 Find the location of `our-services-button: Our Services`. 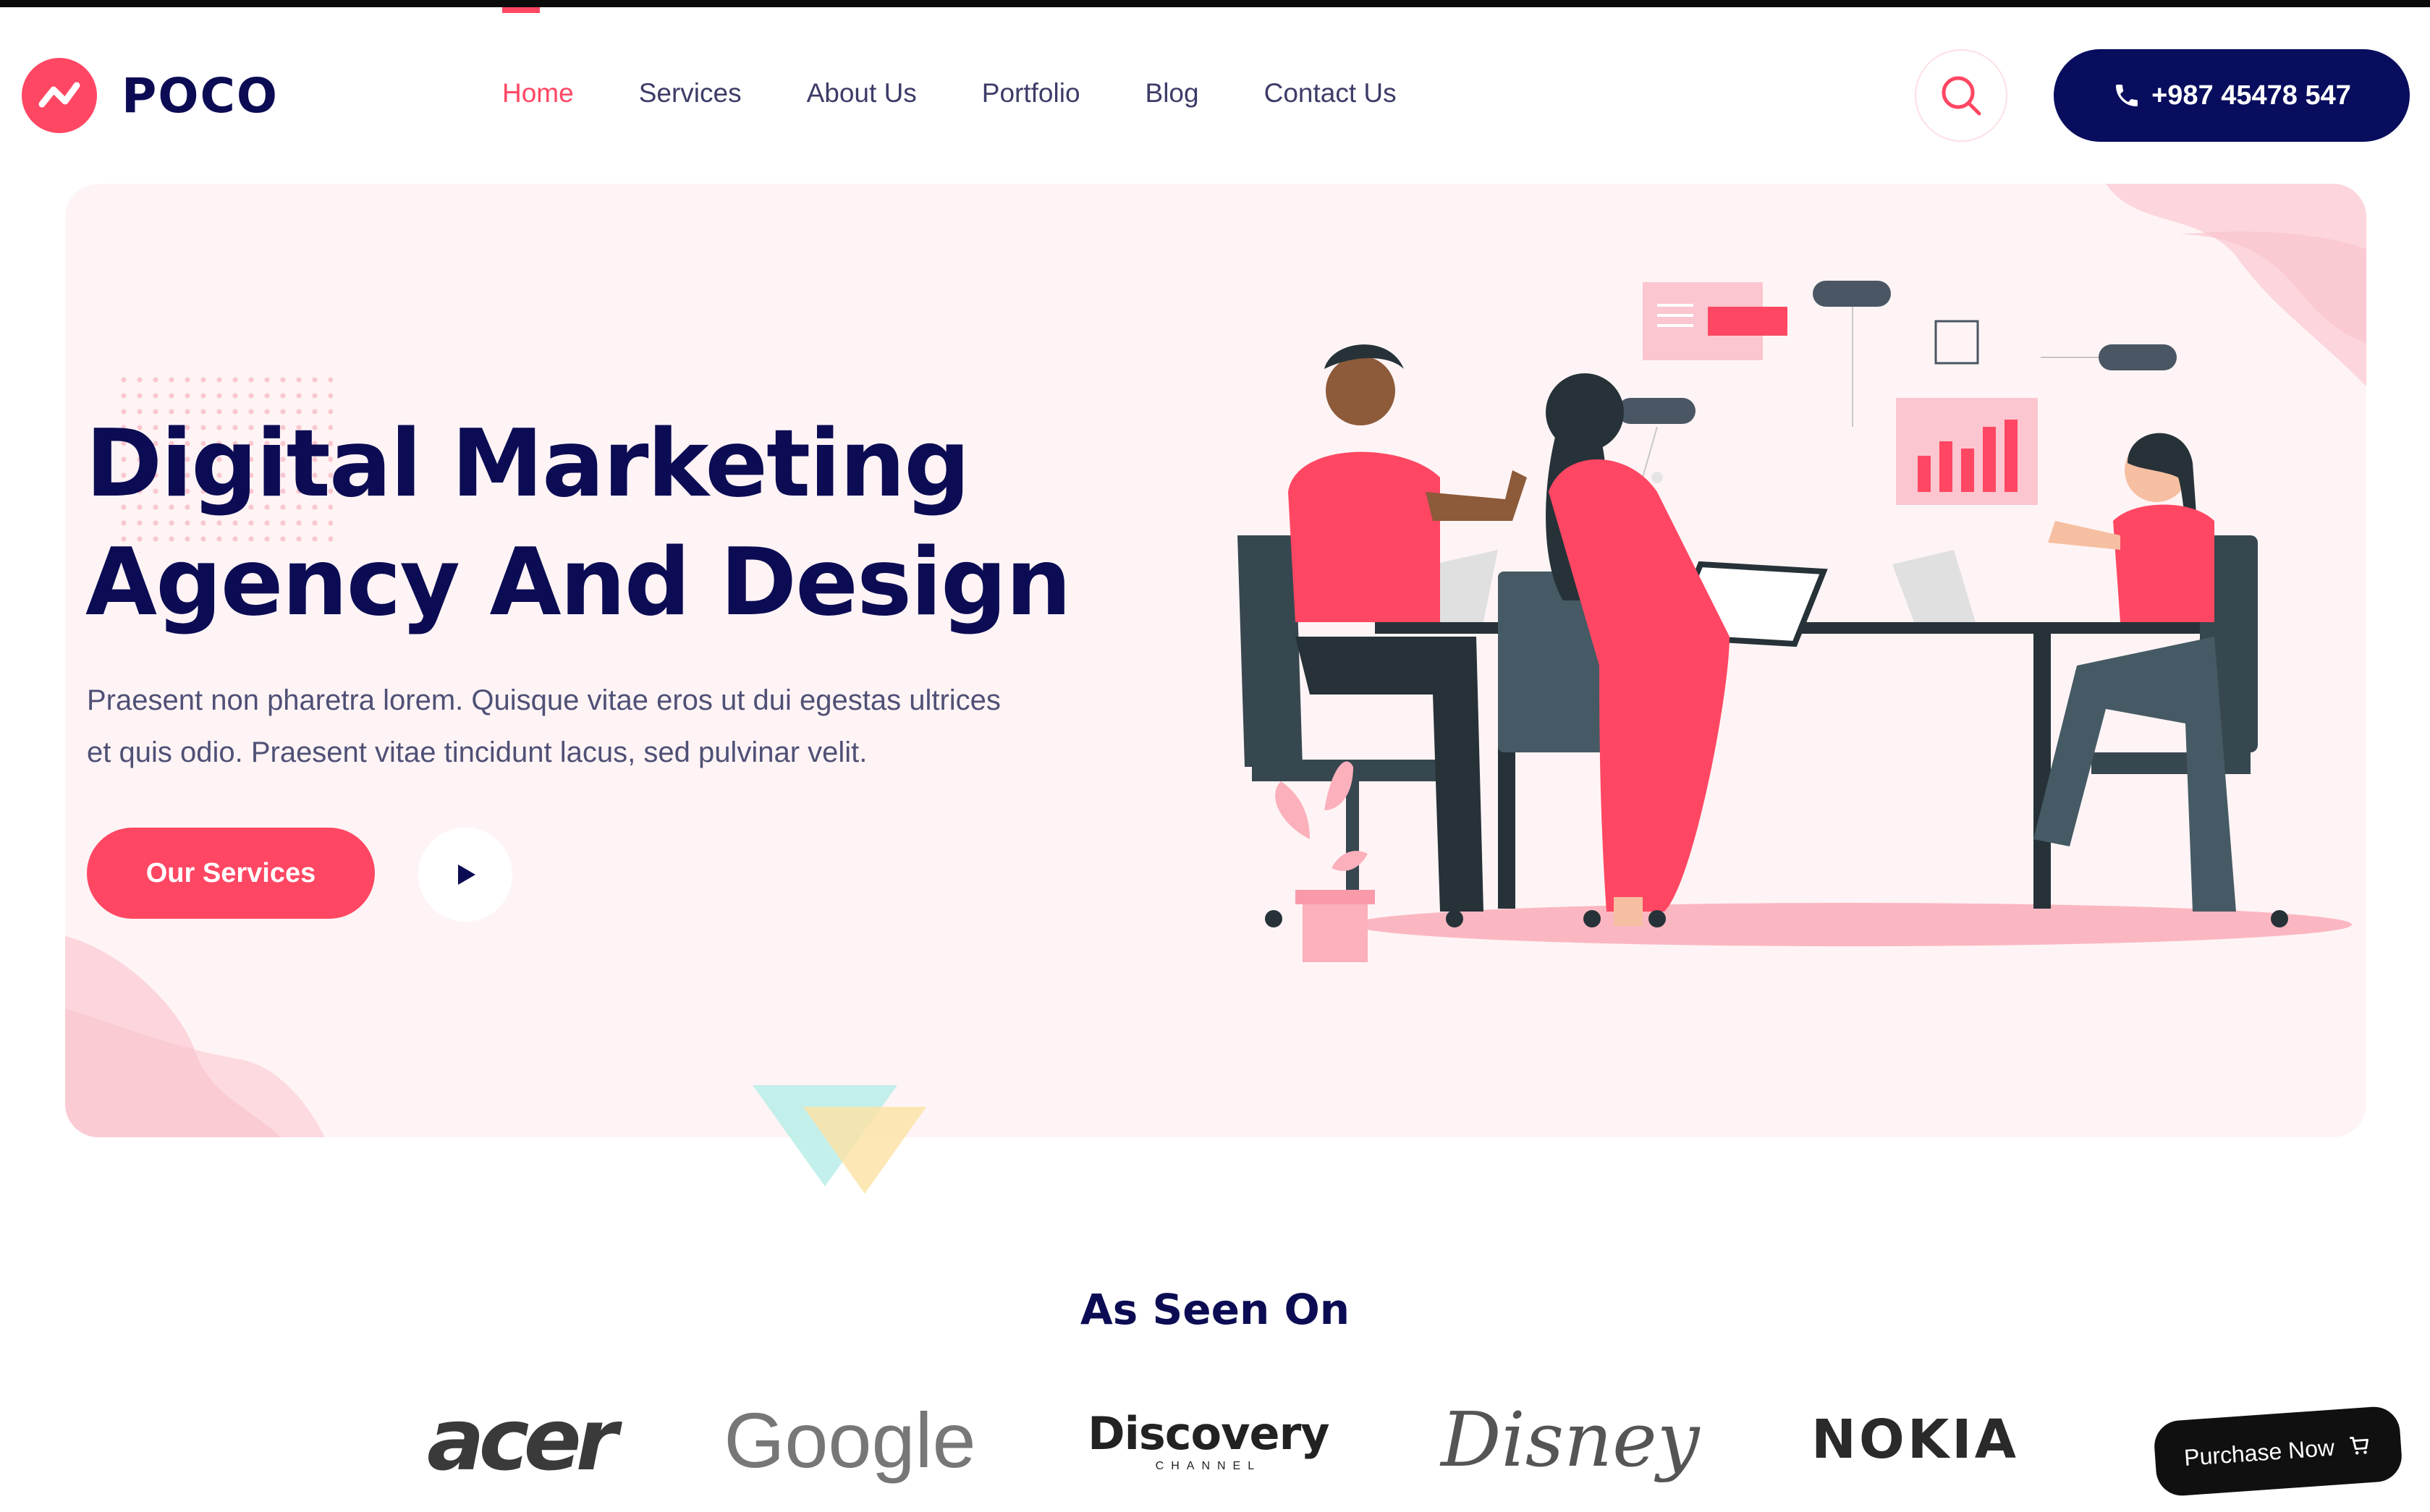

our-services-button: Our Services is located at coordinates (231, 873).